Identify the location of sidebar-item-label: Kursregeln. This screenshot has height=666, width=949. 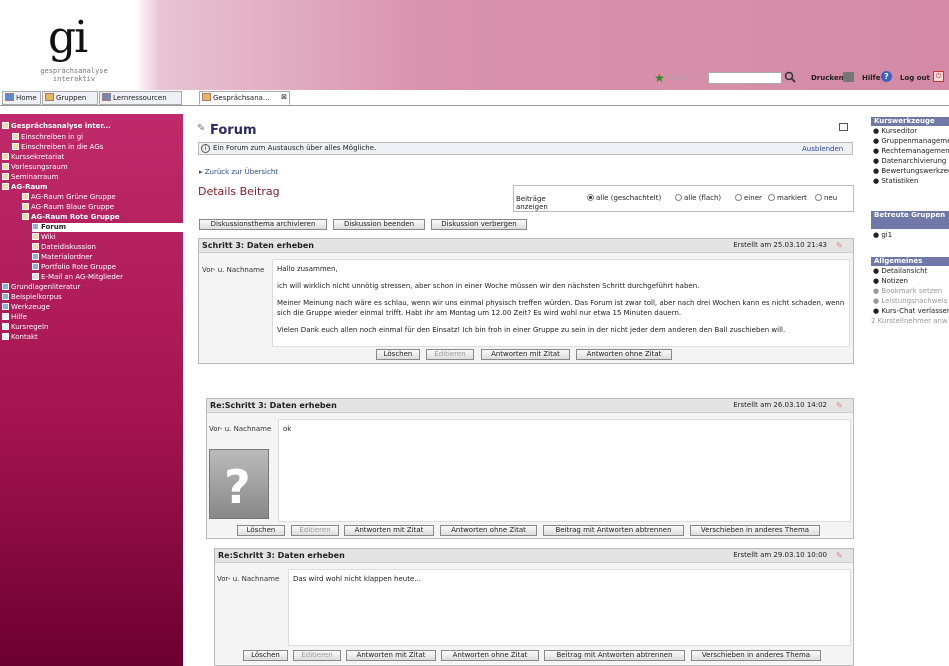
(30, 327).